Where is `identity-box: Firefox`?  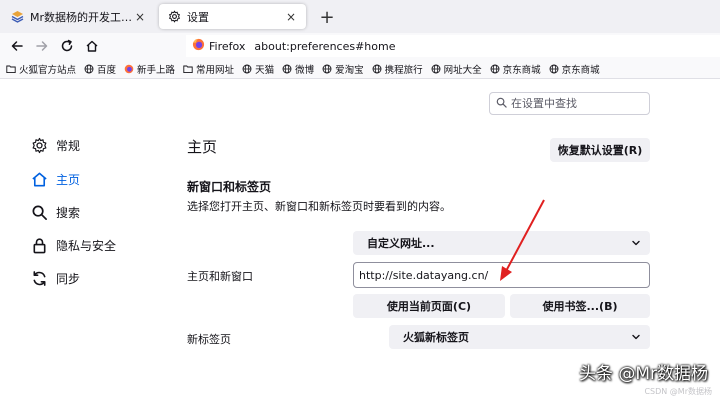
identity-box: Firefox is located at coordinates (223, 46).